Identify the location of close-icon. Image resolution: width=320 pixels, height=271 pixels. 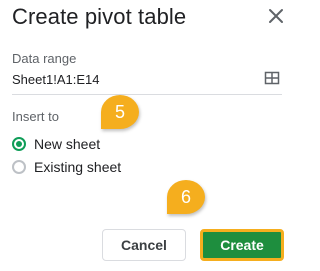
(276, 16).